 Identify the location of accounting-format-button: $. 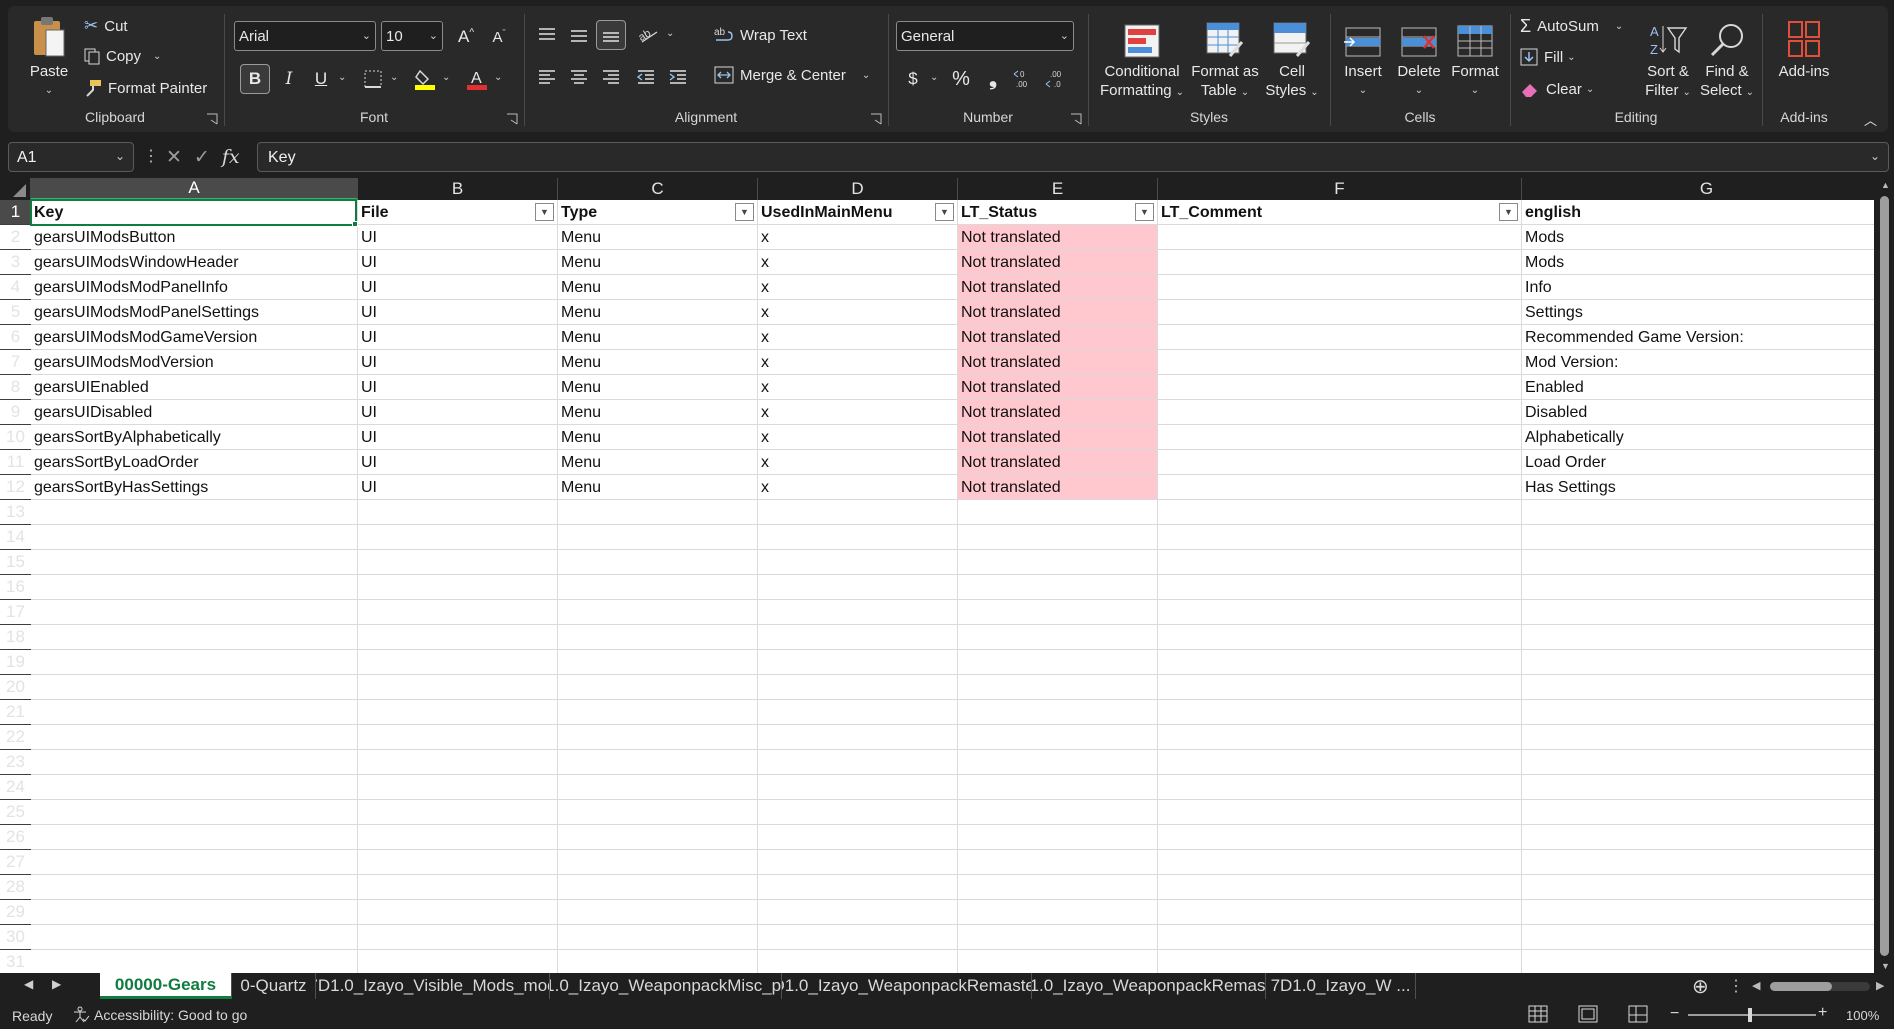
(913, 79).